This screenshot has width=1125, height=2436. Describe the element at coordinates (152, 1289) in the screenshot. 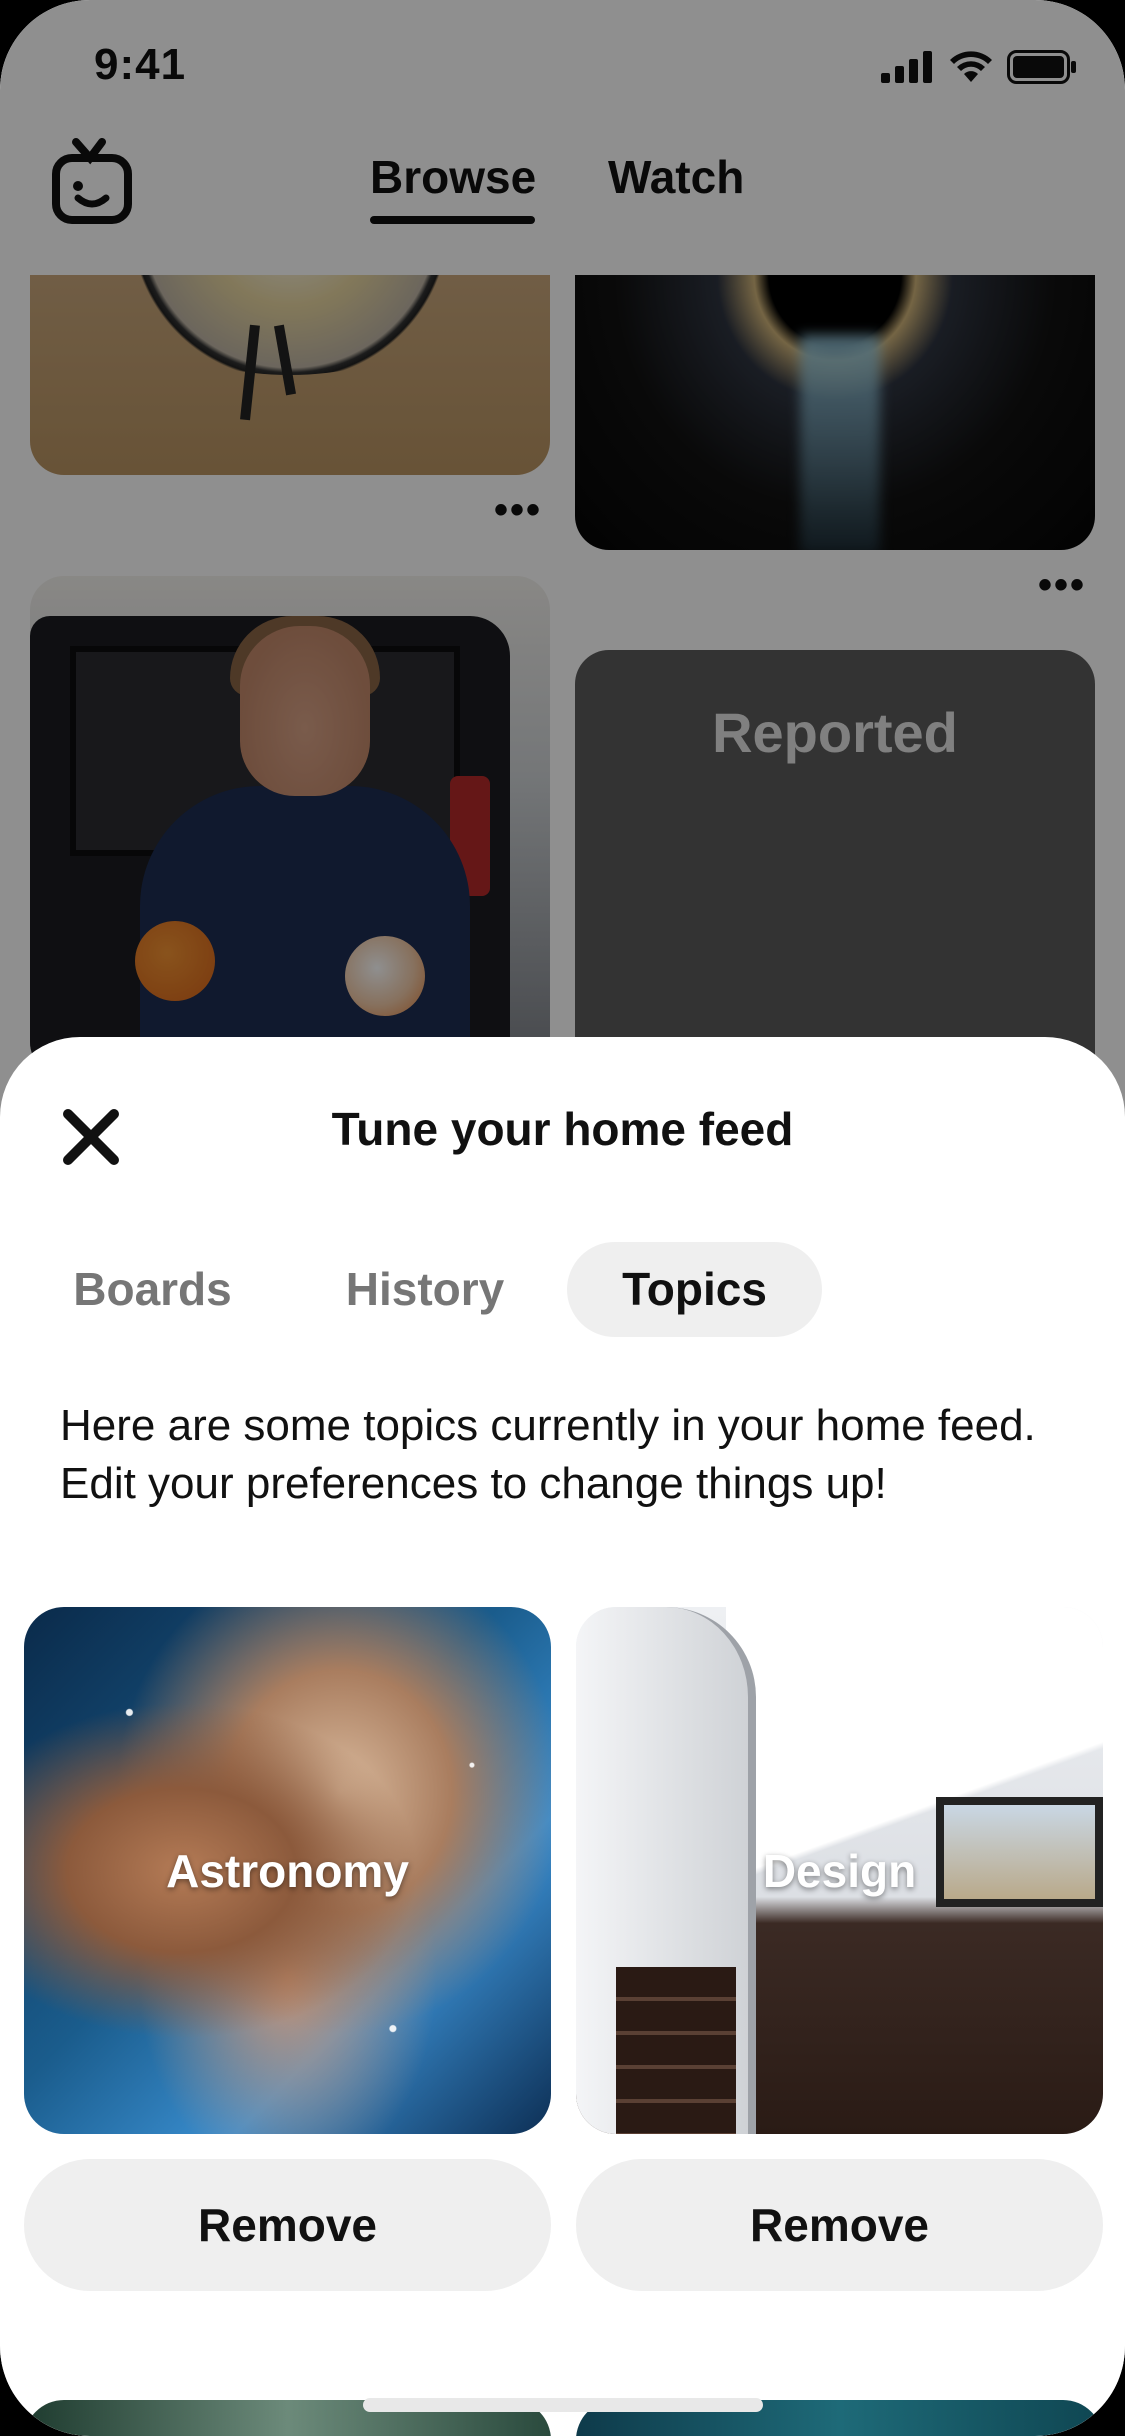

I see `tab-boards: Boards` at that location.